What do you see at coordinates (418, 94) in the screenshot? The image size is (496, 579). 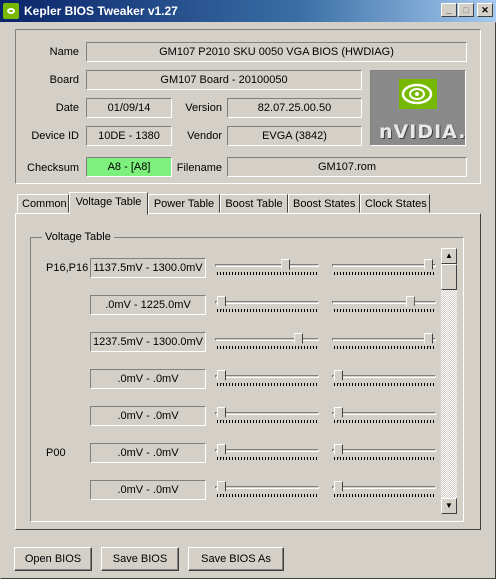 I see `nvidia-eye-logo` at bounding box center [418, 94].